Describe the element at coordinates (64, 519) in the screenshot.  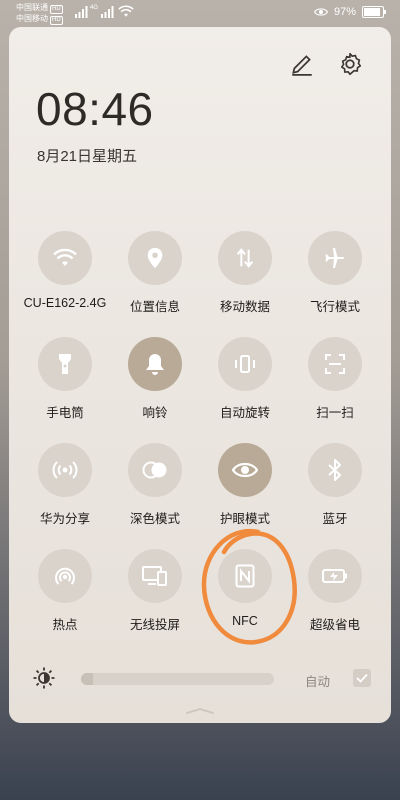
I see `toggle-label: 华为分享` at that location.